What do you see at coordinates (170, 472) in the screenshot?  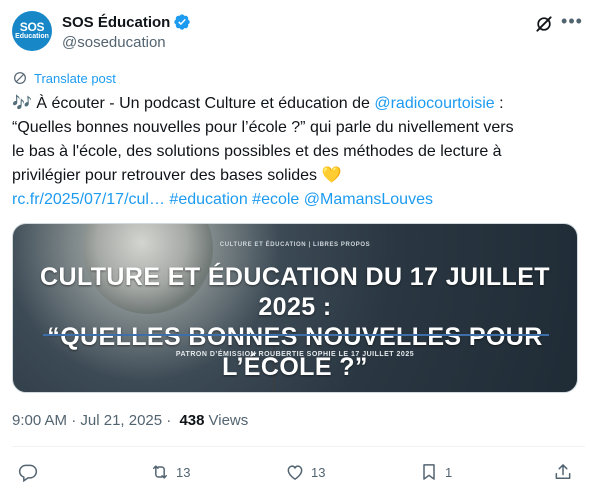 I see `repost-button: 13` at bounding box center [170, 472].